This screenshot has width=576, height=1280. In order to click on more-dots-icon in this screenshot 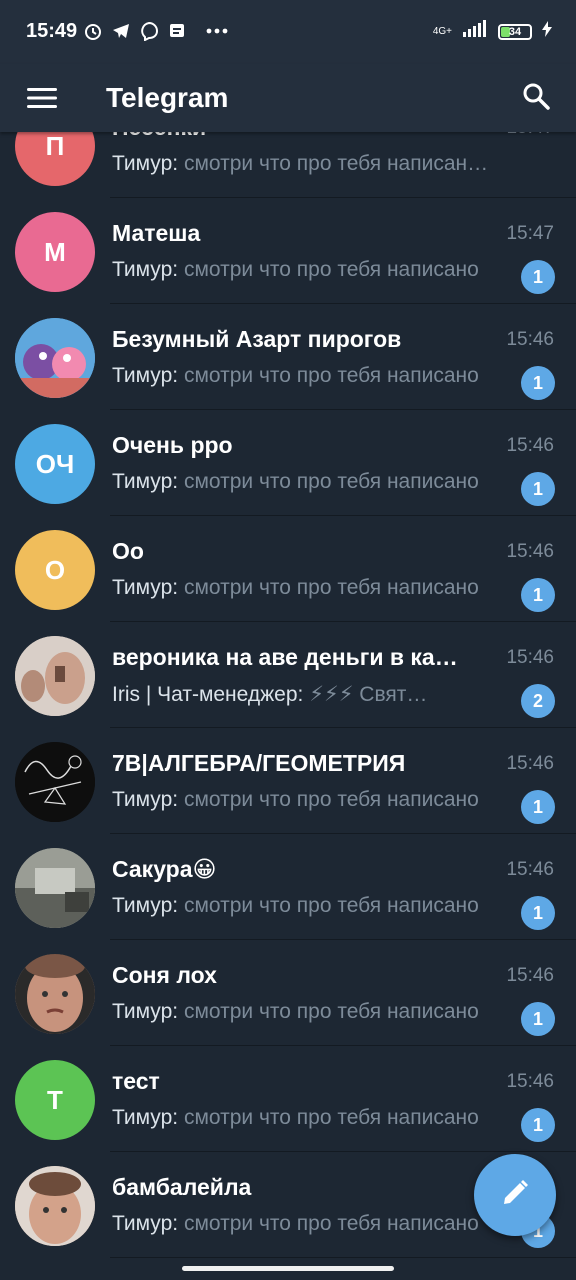, I will do `click(217, 31)`.